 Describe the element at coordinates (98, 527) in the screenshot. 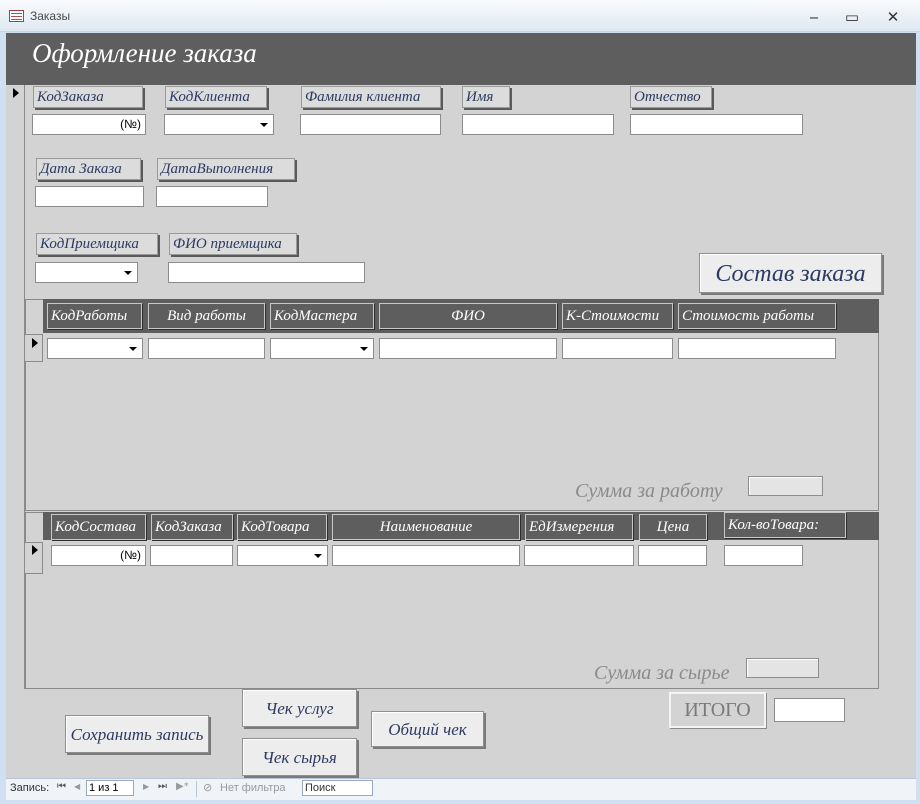

I see `items-col-header: КодСостава` at that location.